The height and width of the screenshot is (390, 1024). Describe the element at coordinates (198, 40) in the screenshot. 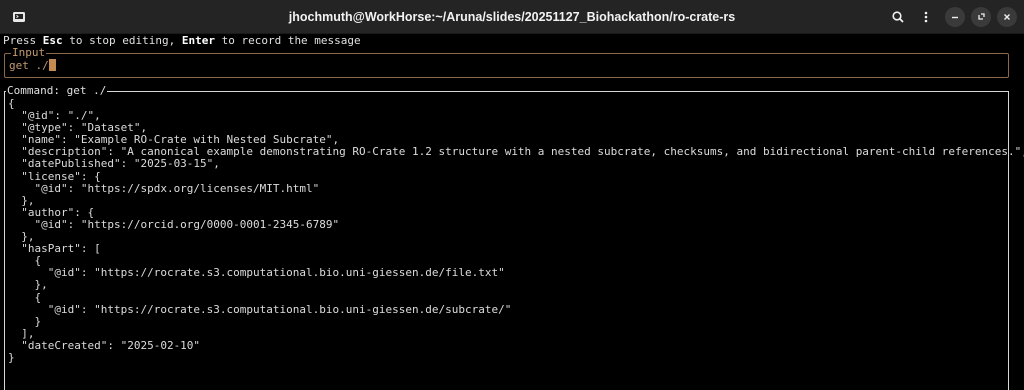

I see `enter-key-label: Enter` at that location.